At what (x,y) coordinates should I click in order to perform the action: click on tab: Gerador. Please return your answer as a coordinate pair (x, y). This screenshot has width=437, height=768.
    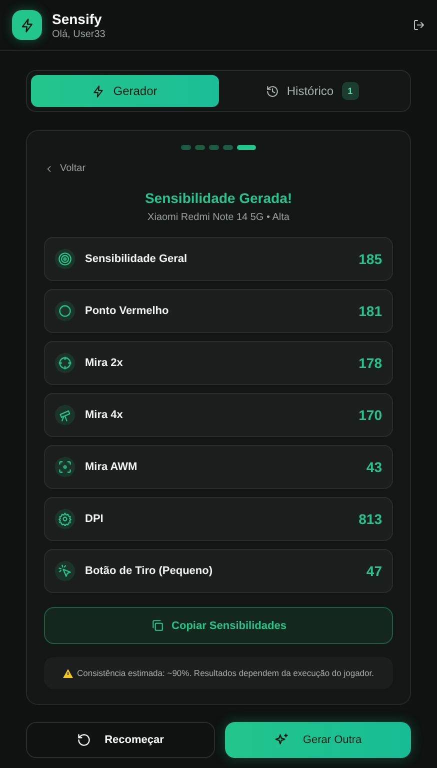
    Looking at the image, I should click on (124, 91).